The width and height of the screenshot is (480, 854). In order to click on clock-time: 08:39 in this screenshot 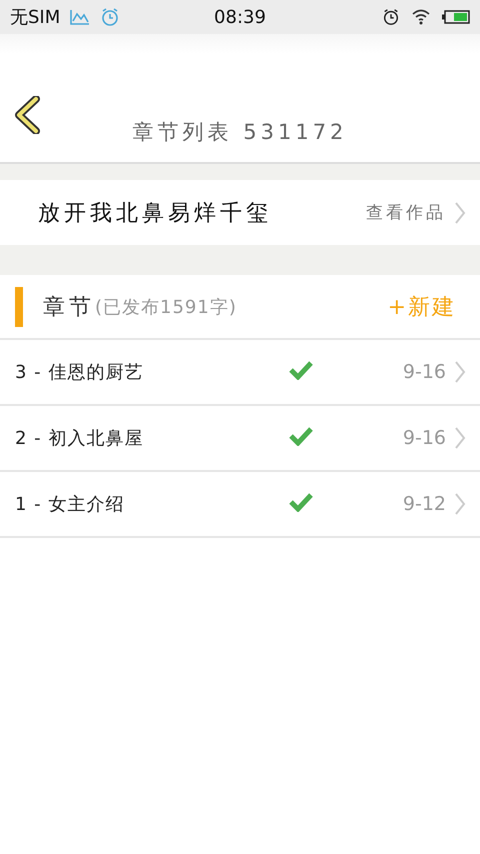, I will do `click(240, 17)`.